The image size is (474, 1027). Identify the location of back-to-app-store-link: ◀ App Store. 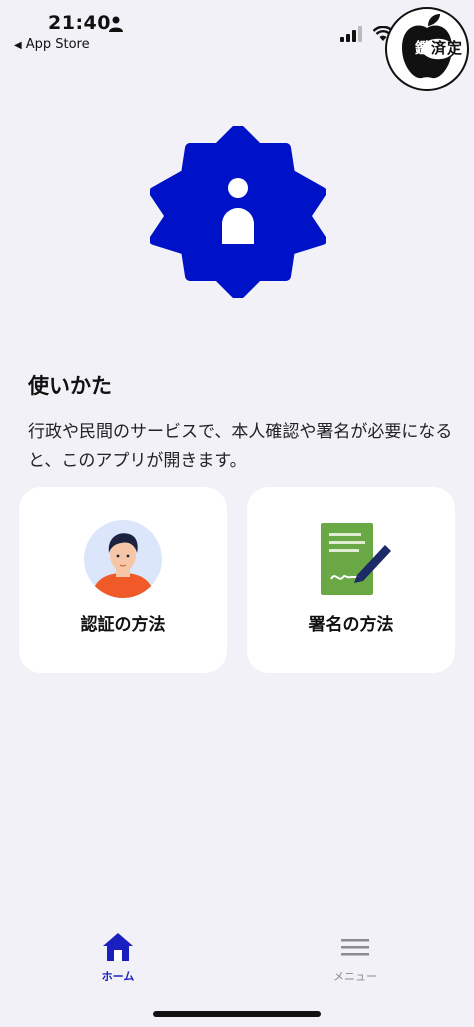
(52, 44).